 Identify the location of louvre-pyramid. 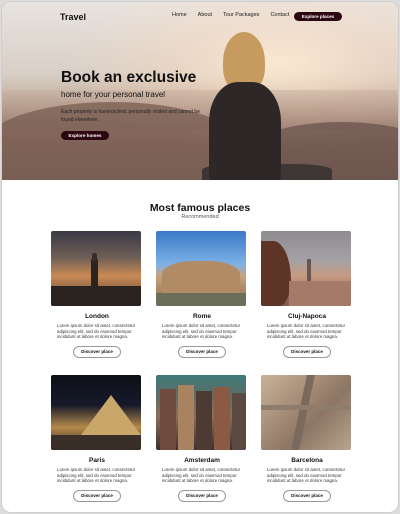
(111, 415).